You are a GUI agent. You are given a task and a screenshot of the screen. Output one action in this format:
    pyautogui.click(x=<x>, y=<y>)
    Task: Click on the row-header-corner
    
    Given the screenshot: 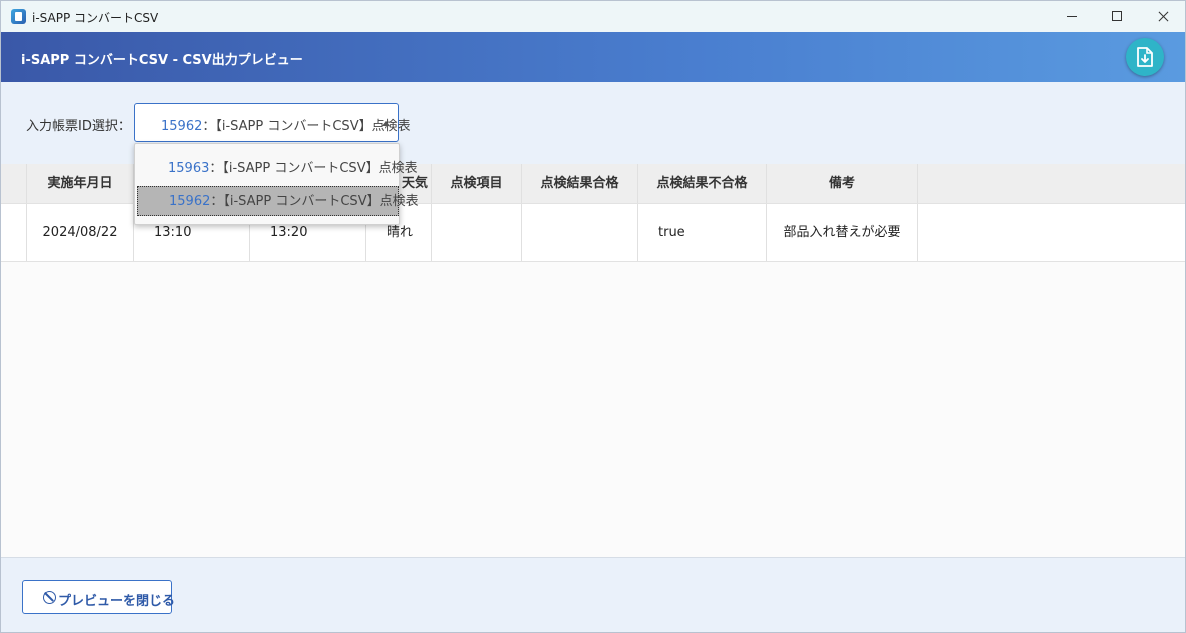 What is the action you would take?
    pyautogui.click(x=14, y=183)
    